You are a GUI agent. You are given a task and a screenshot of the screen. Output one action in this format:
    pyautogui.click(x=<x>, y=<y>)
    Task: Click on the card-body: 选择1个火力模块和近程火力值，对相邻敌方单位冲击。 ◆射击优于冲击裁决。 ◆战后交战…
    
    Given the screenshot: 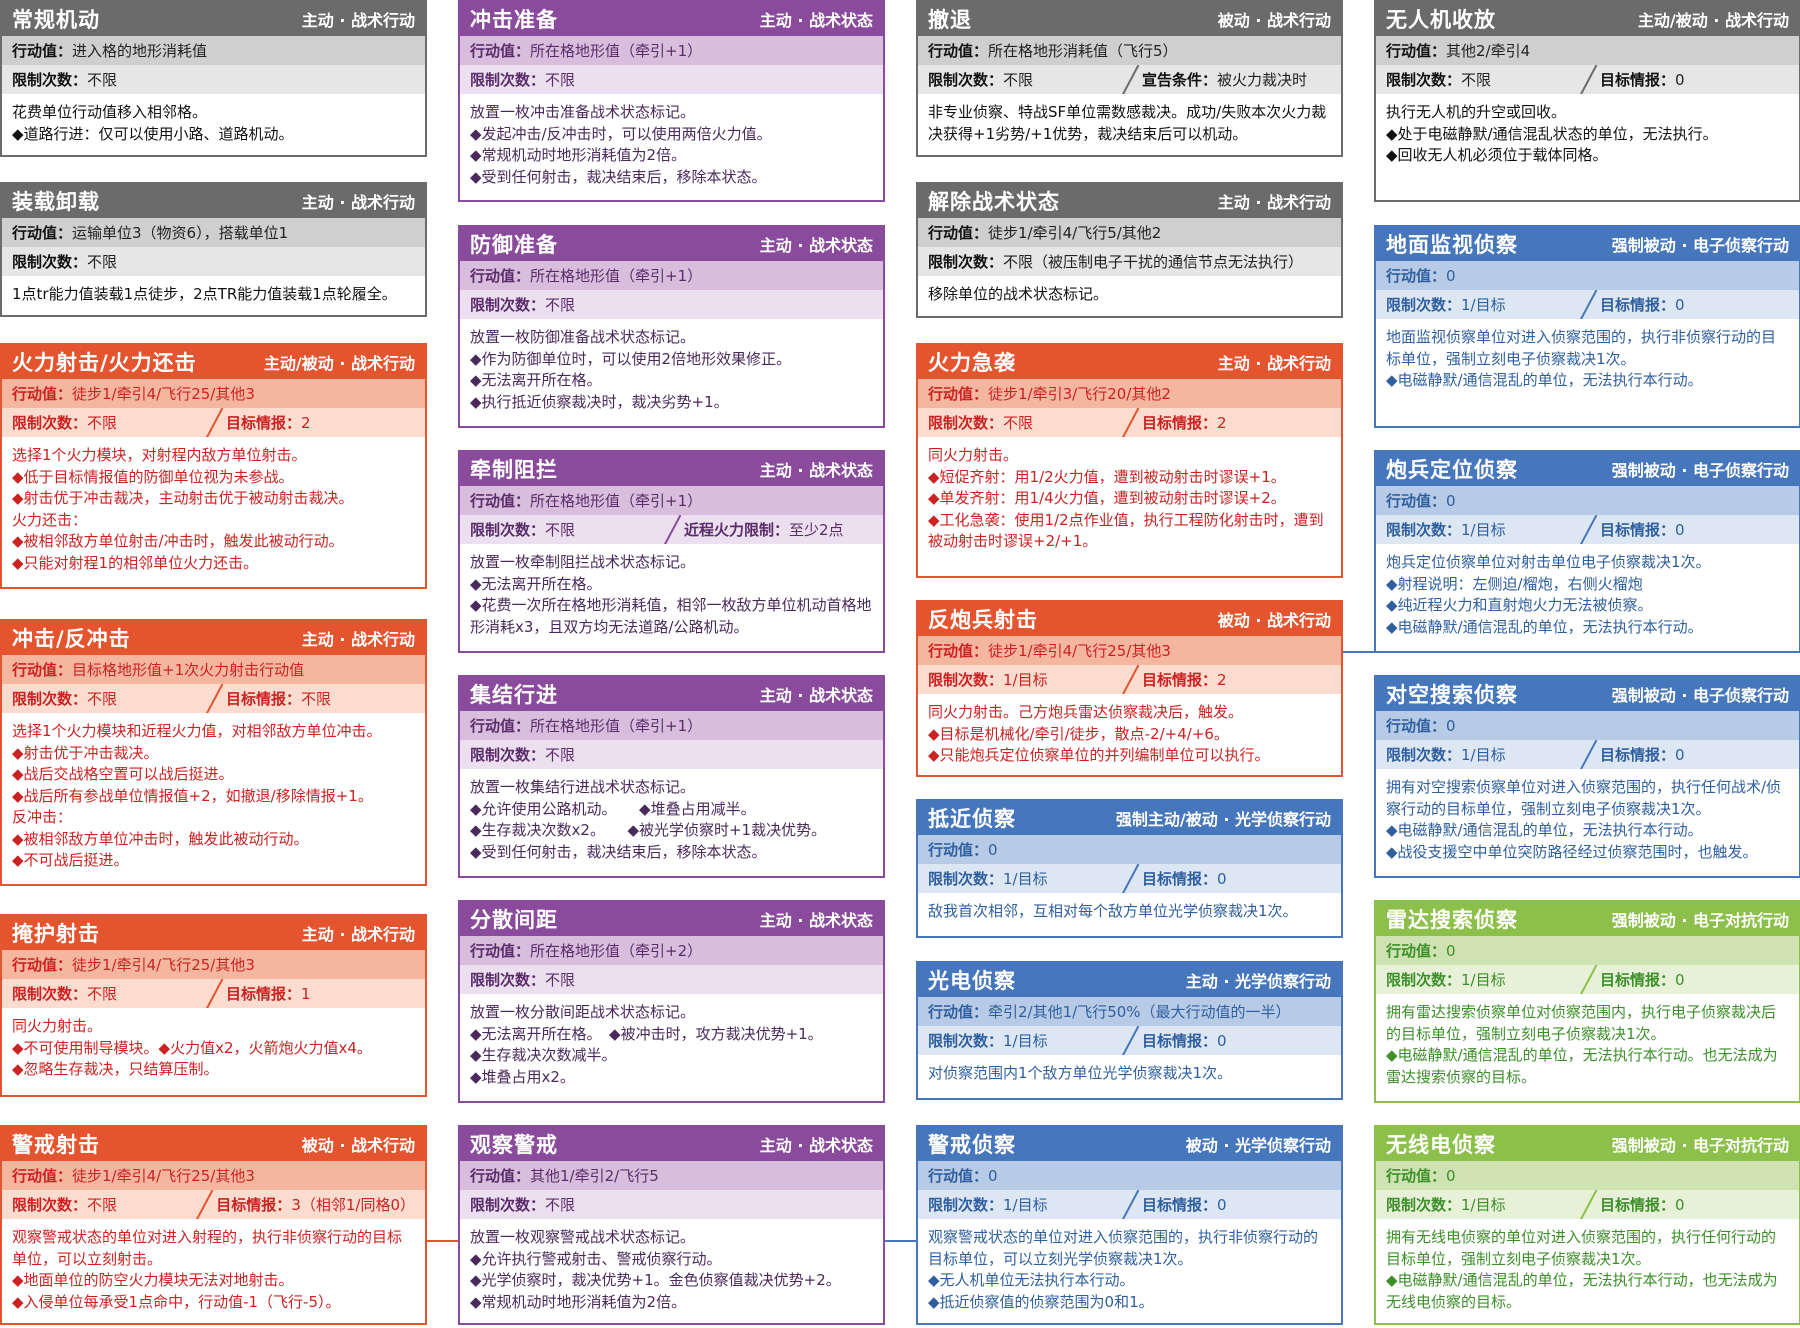 What is the action you would take?
    pyautogui.click(x=213, y=795)
    